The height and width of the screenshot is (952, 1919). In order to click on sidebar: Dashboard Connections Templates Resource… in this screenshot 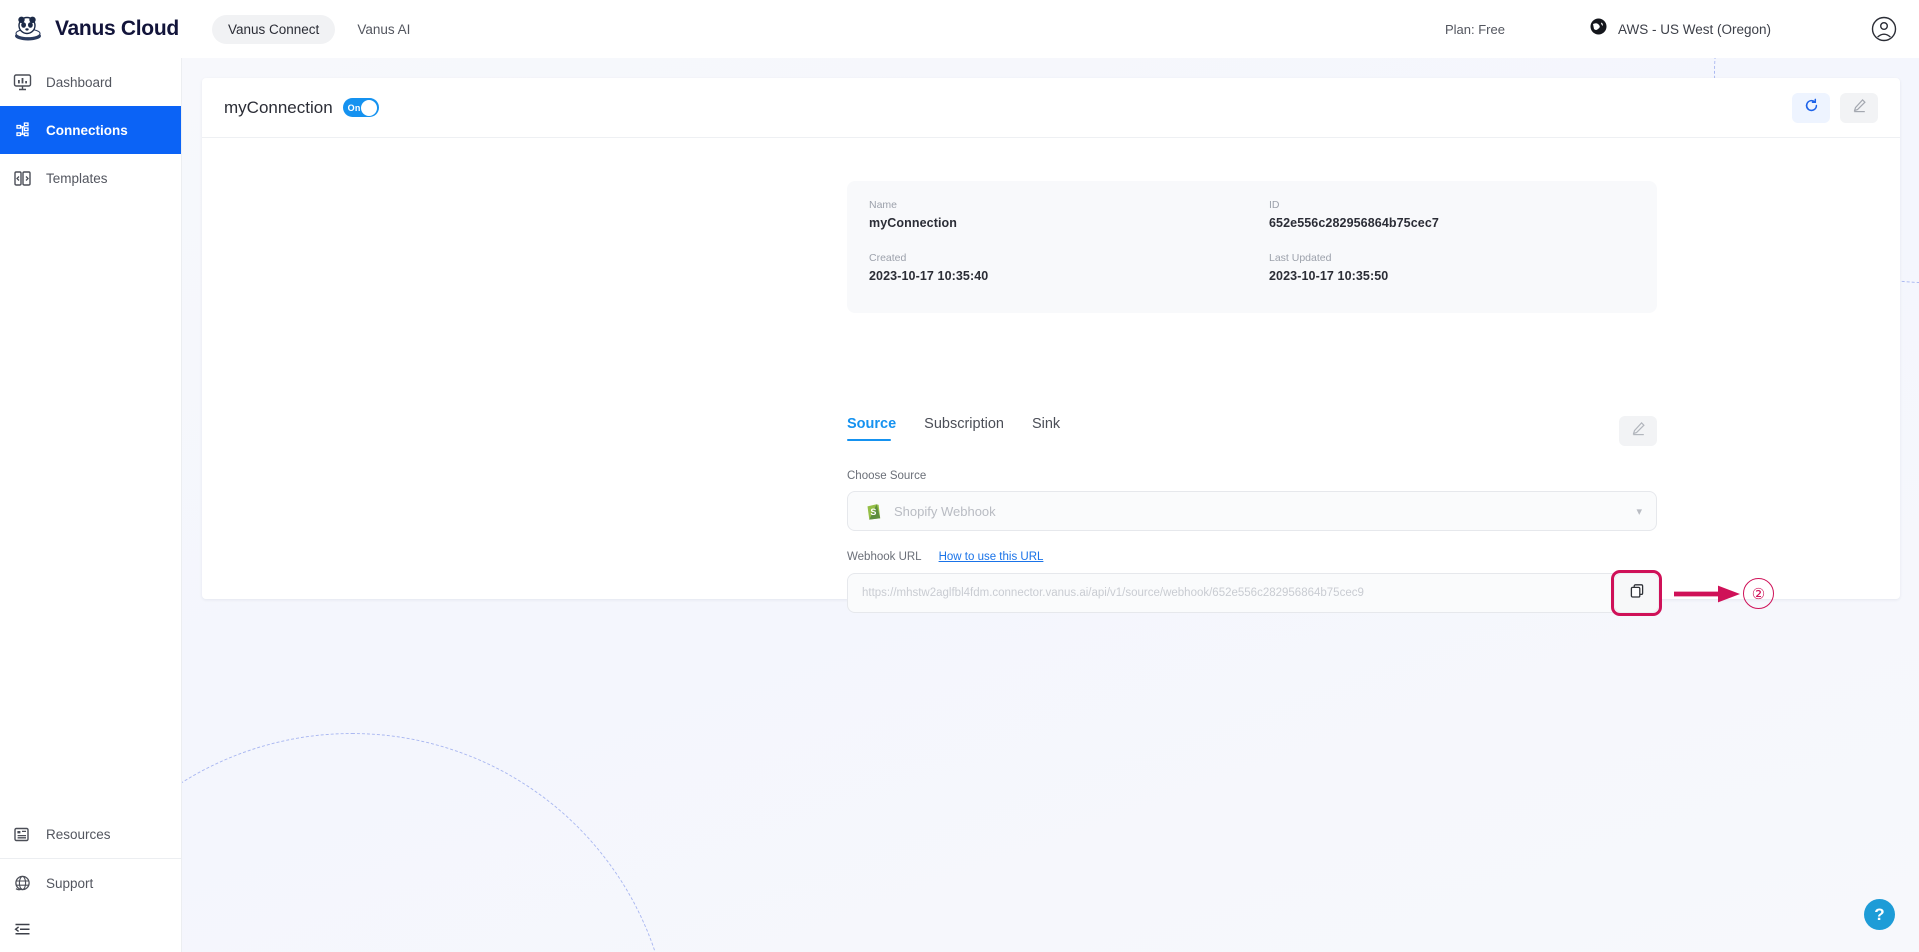, I will do `click(91, 505)`.